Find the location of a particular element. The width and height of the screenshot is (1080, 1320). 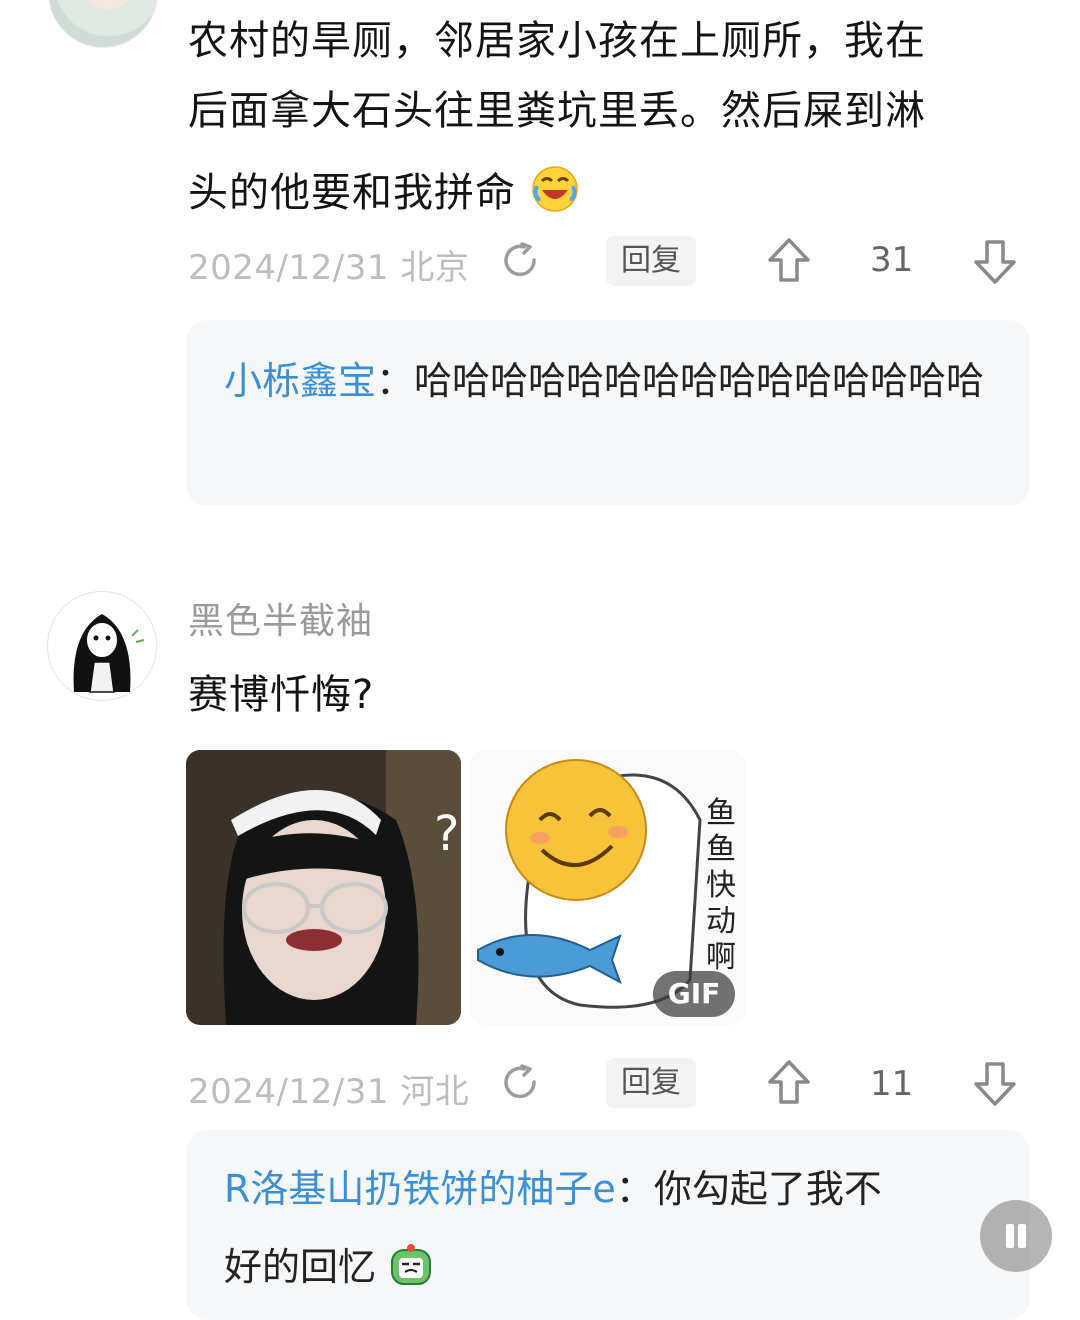

reply-text: 哈哈哈哈哈哈哈哈哈哈哈哈哈哈哈 is located at coordinates (699, 381).